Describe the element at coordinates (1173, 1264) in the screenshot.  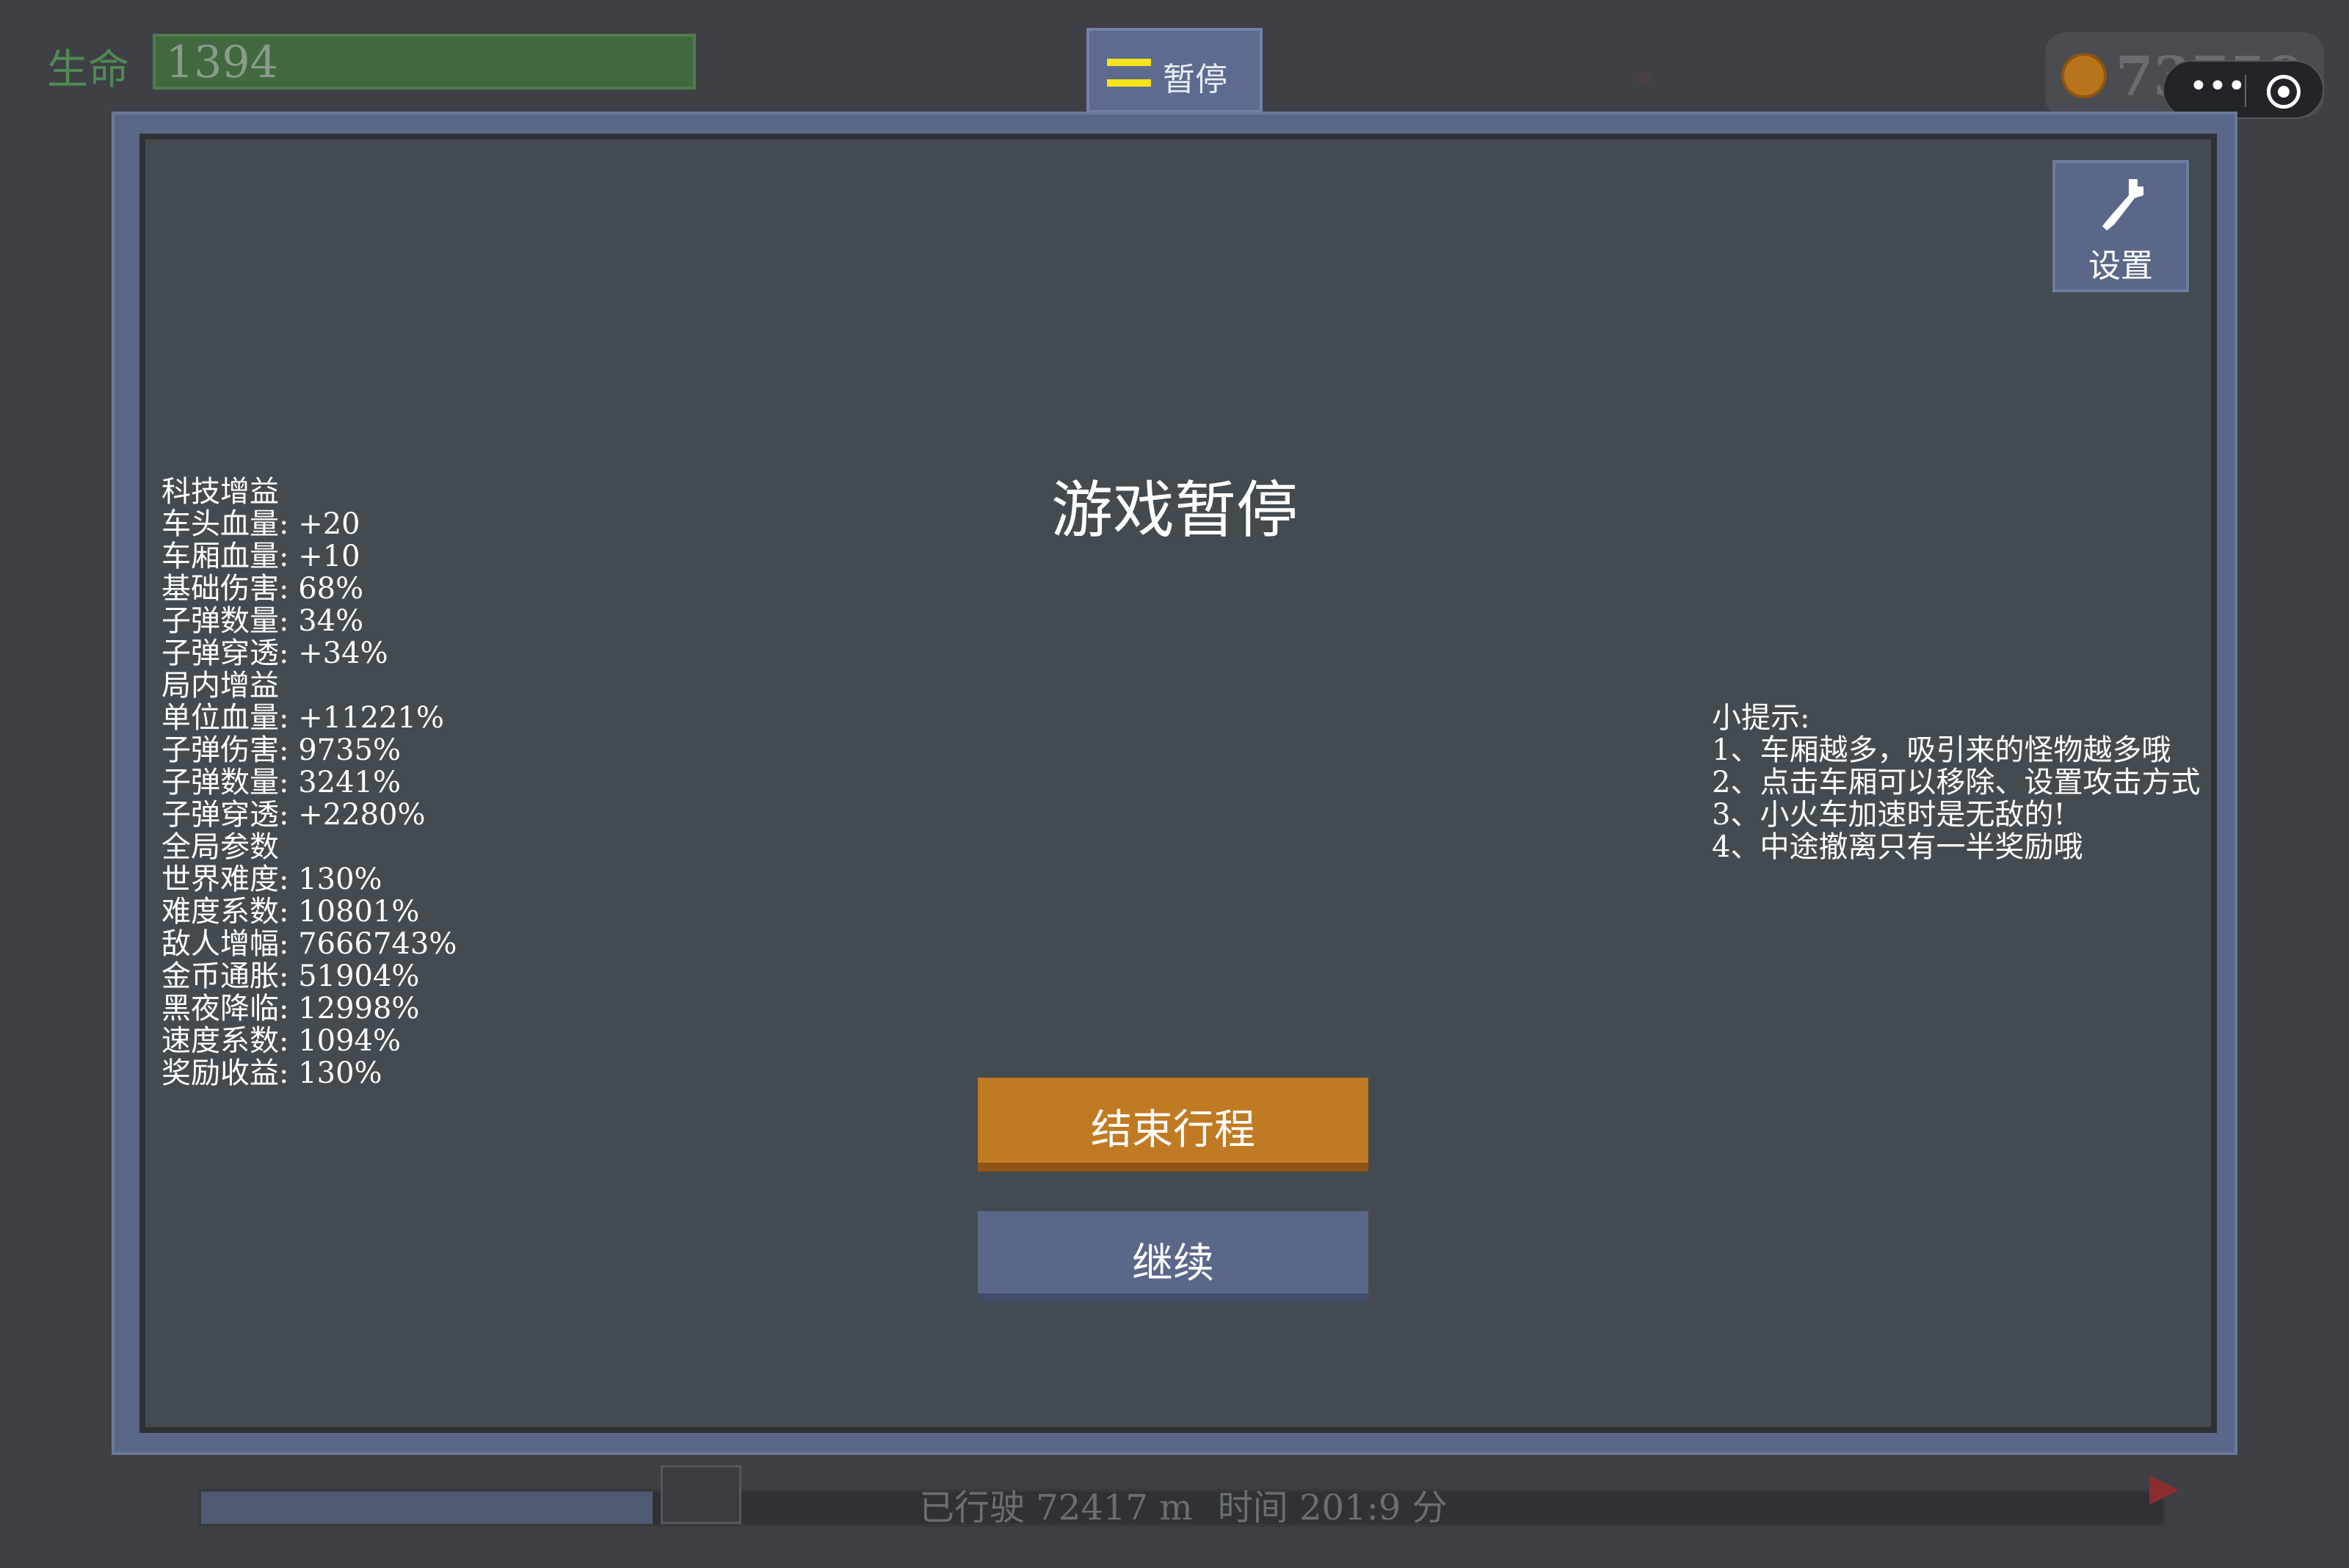
I see `continue-label: 继续` at that location.